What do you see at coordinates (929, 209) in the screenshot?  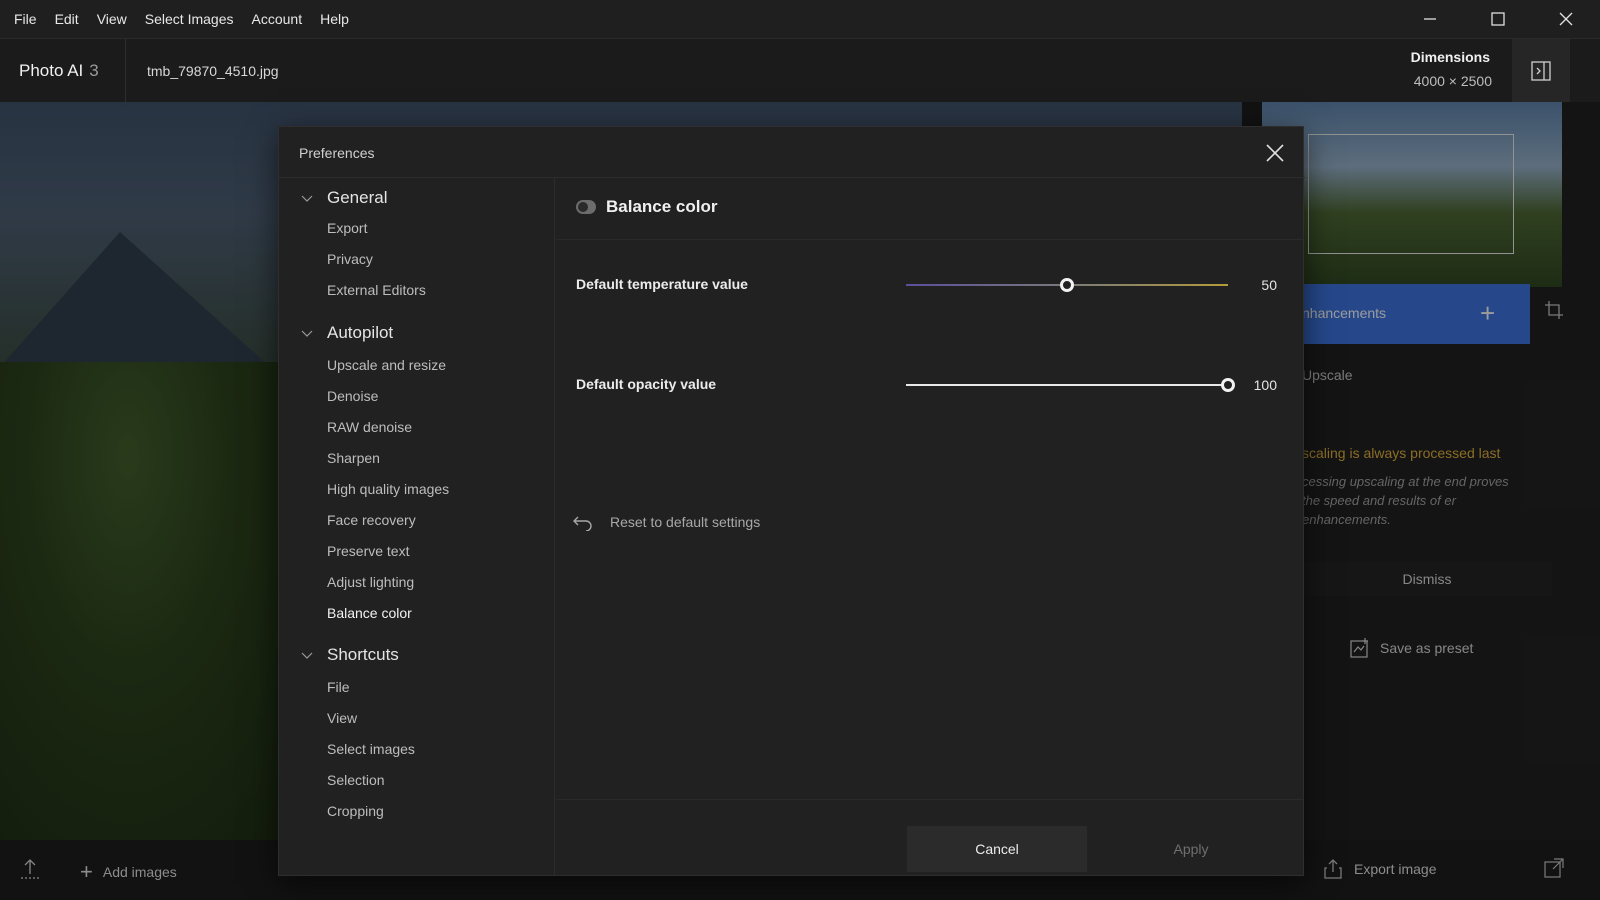 I see `content-header: Balance color` at bounding box center [929, 209].